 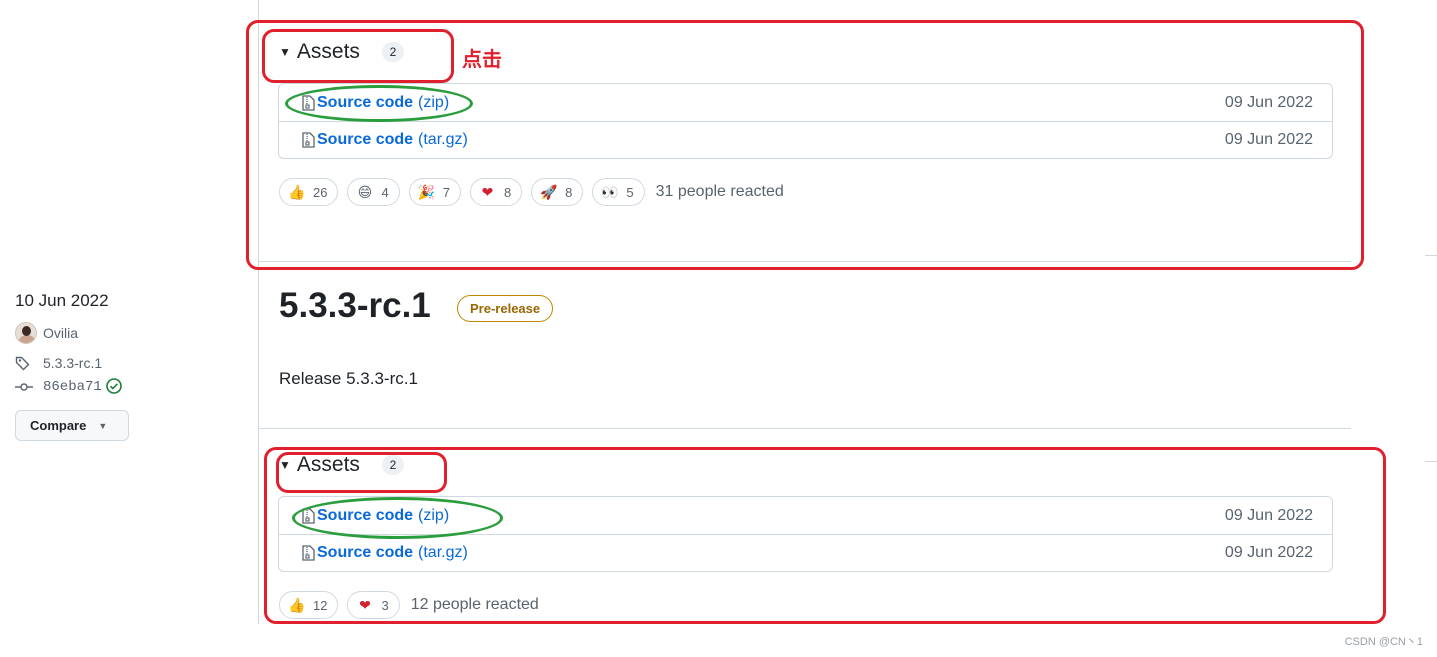 I want to click on release-notes: Release 5.3.3-rc.1, so click(x=348, y=378).